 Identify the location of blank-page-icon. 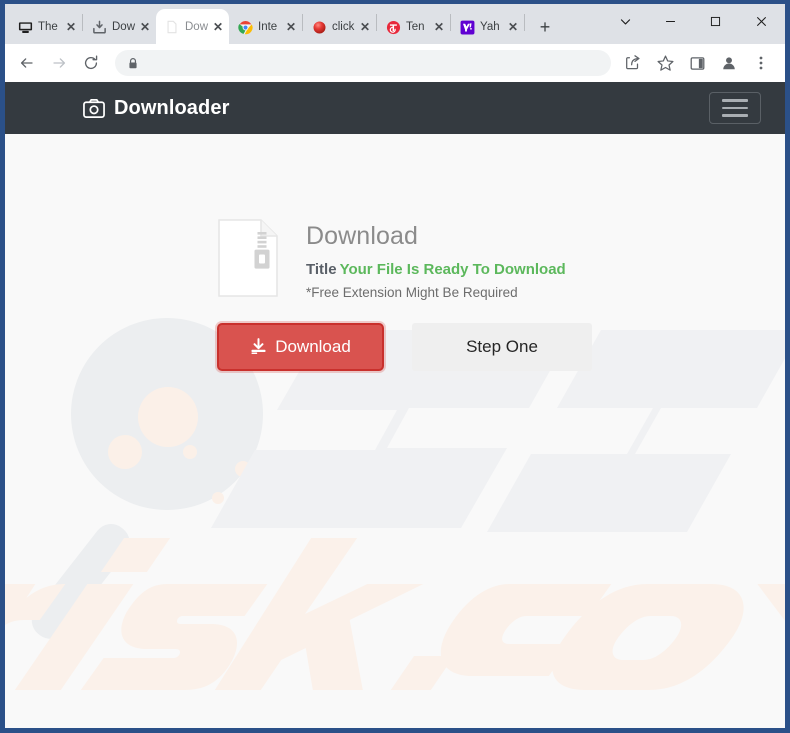
(172, 27).